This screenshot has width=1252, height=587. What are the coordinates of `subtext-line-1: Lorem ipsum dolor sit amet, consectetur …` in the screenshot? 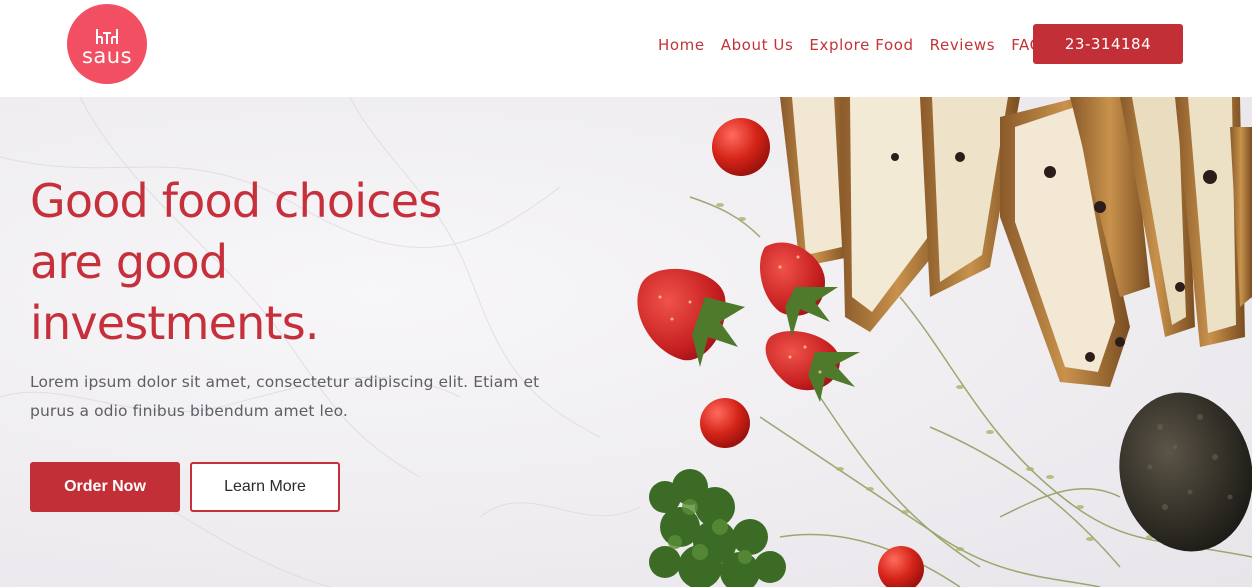 It's located at (285, 382).